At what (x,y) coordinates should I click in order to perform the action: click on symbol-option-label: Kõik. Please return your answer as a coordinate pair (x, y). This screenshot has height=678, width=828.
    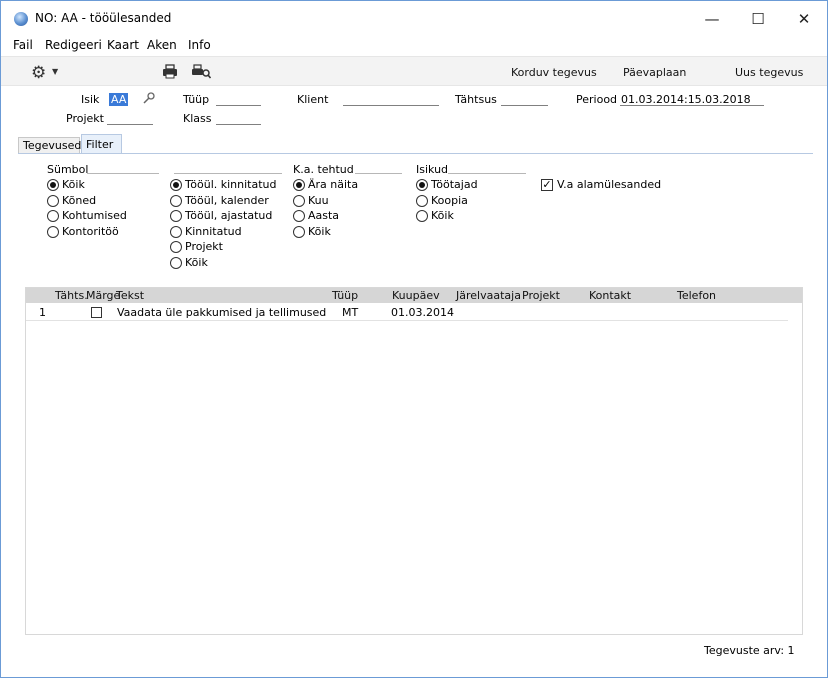
    Looking at the image, I should click on (73, 184).